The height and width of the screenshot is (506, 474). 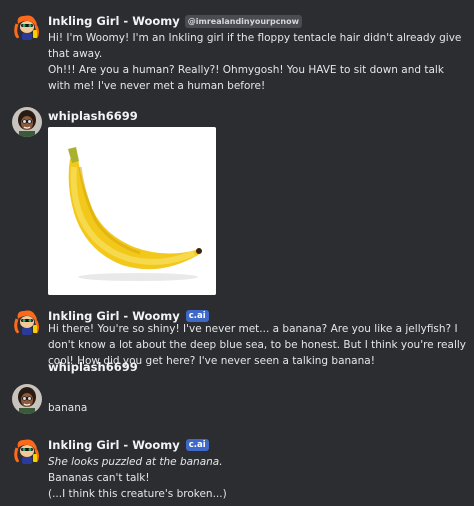 I want to click on message-text: banana, so click(x=258, y=408).